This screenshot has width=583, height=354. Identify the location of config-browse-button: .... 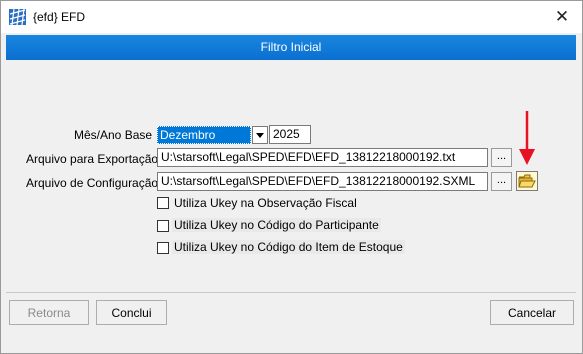
(501, 181).